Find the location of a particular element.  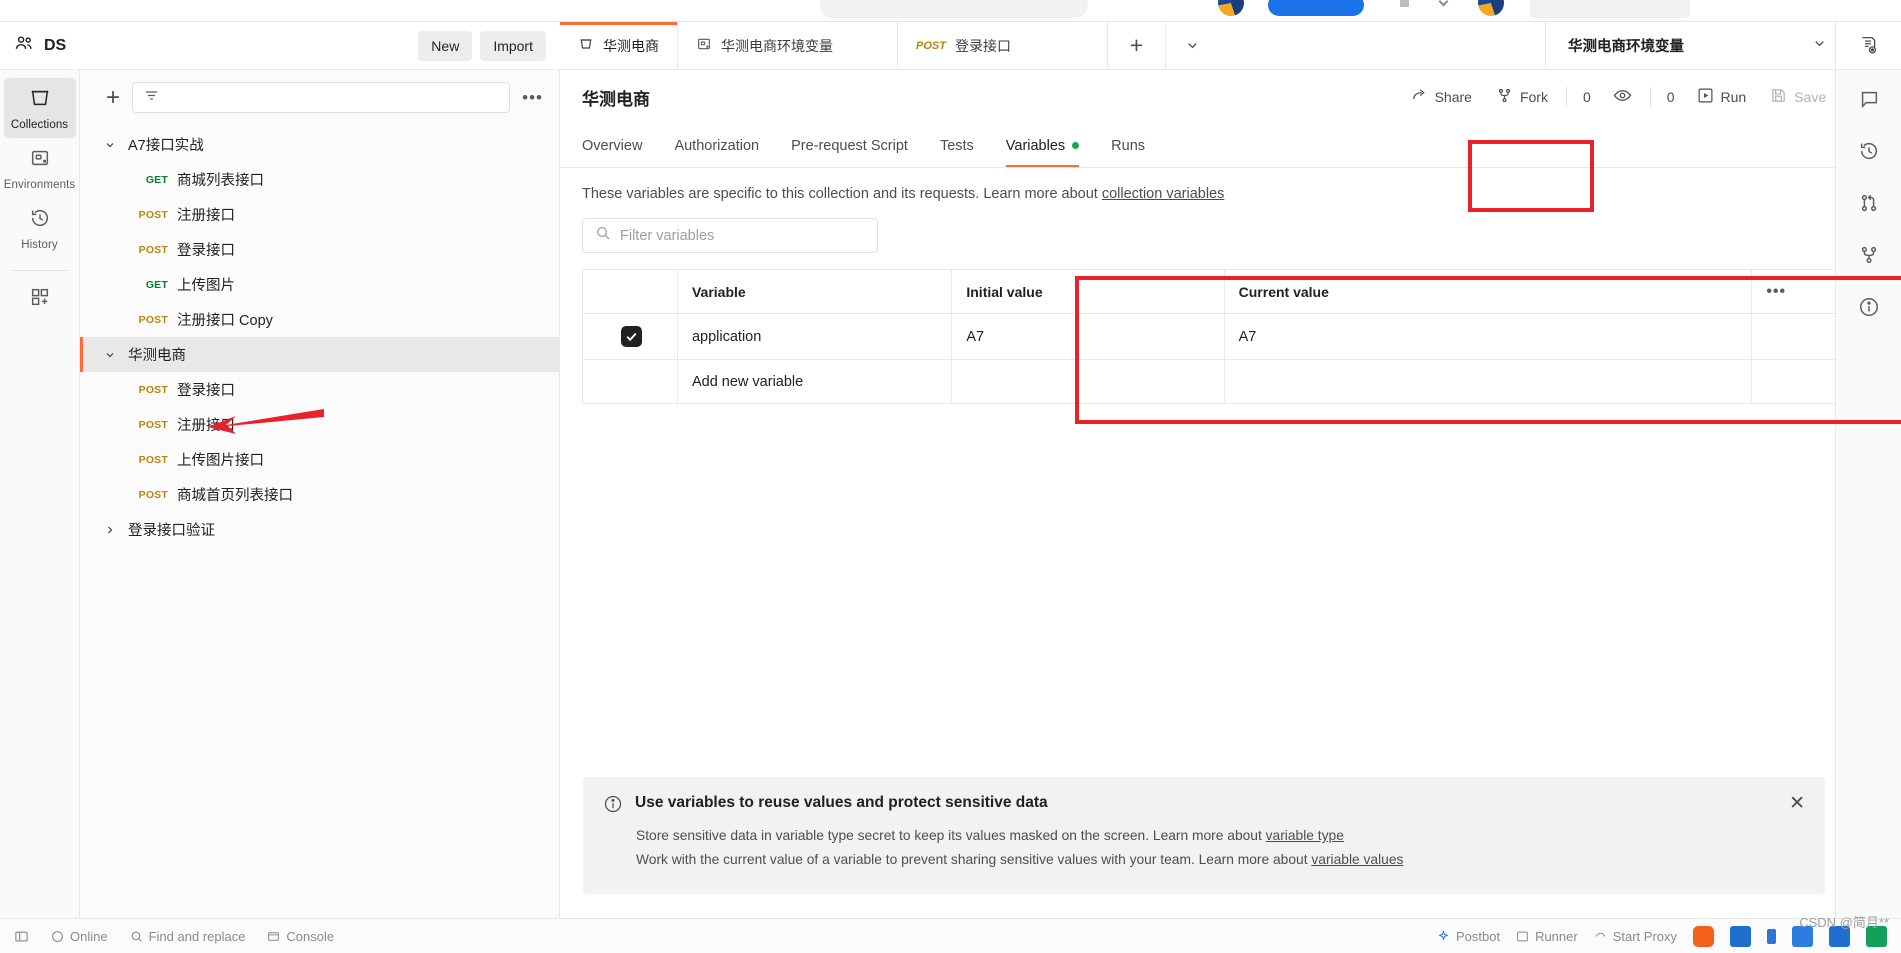

status-online: Online is located at coordinates (79, 936).